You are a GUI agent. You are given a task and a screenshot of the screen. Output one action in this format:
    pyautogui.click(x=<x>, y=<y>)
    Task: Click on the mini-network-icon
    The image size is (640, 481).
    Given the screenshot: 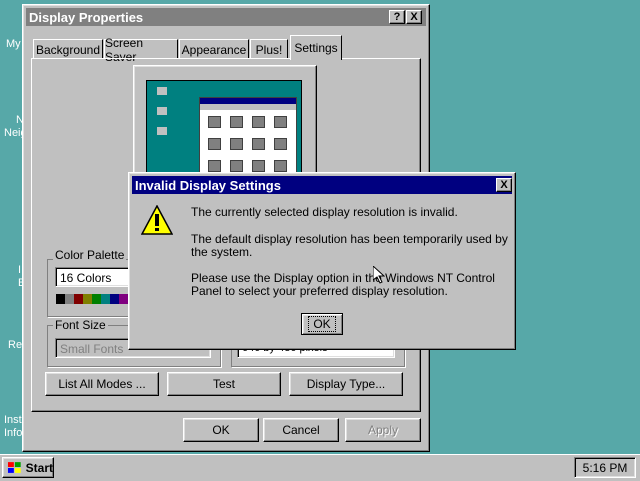 What is the action you would take?
    pyautogui.click(x=162, y=111)
    